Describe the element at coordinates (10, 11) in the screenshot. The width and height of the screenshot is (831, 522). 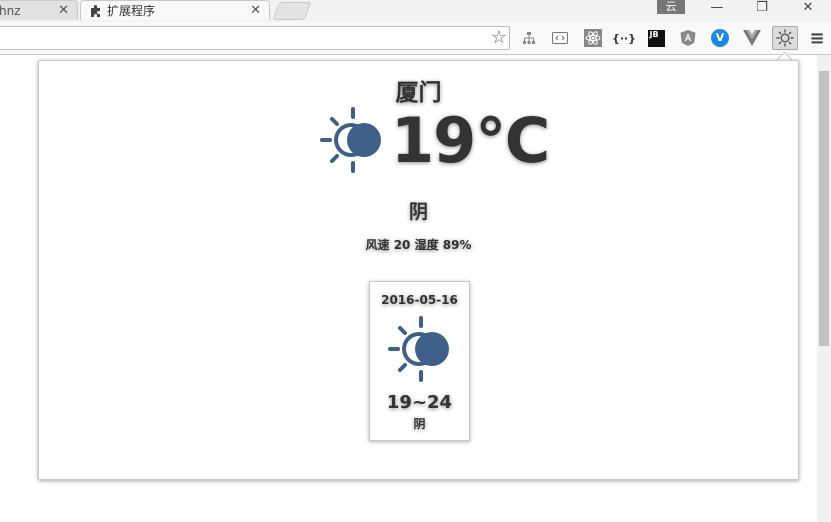
I see `tab-label: hnz` at that location.